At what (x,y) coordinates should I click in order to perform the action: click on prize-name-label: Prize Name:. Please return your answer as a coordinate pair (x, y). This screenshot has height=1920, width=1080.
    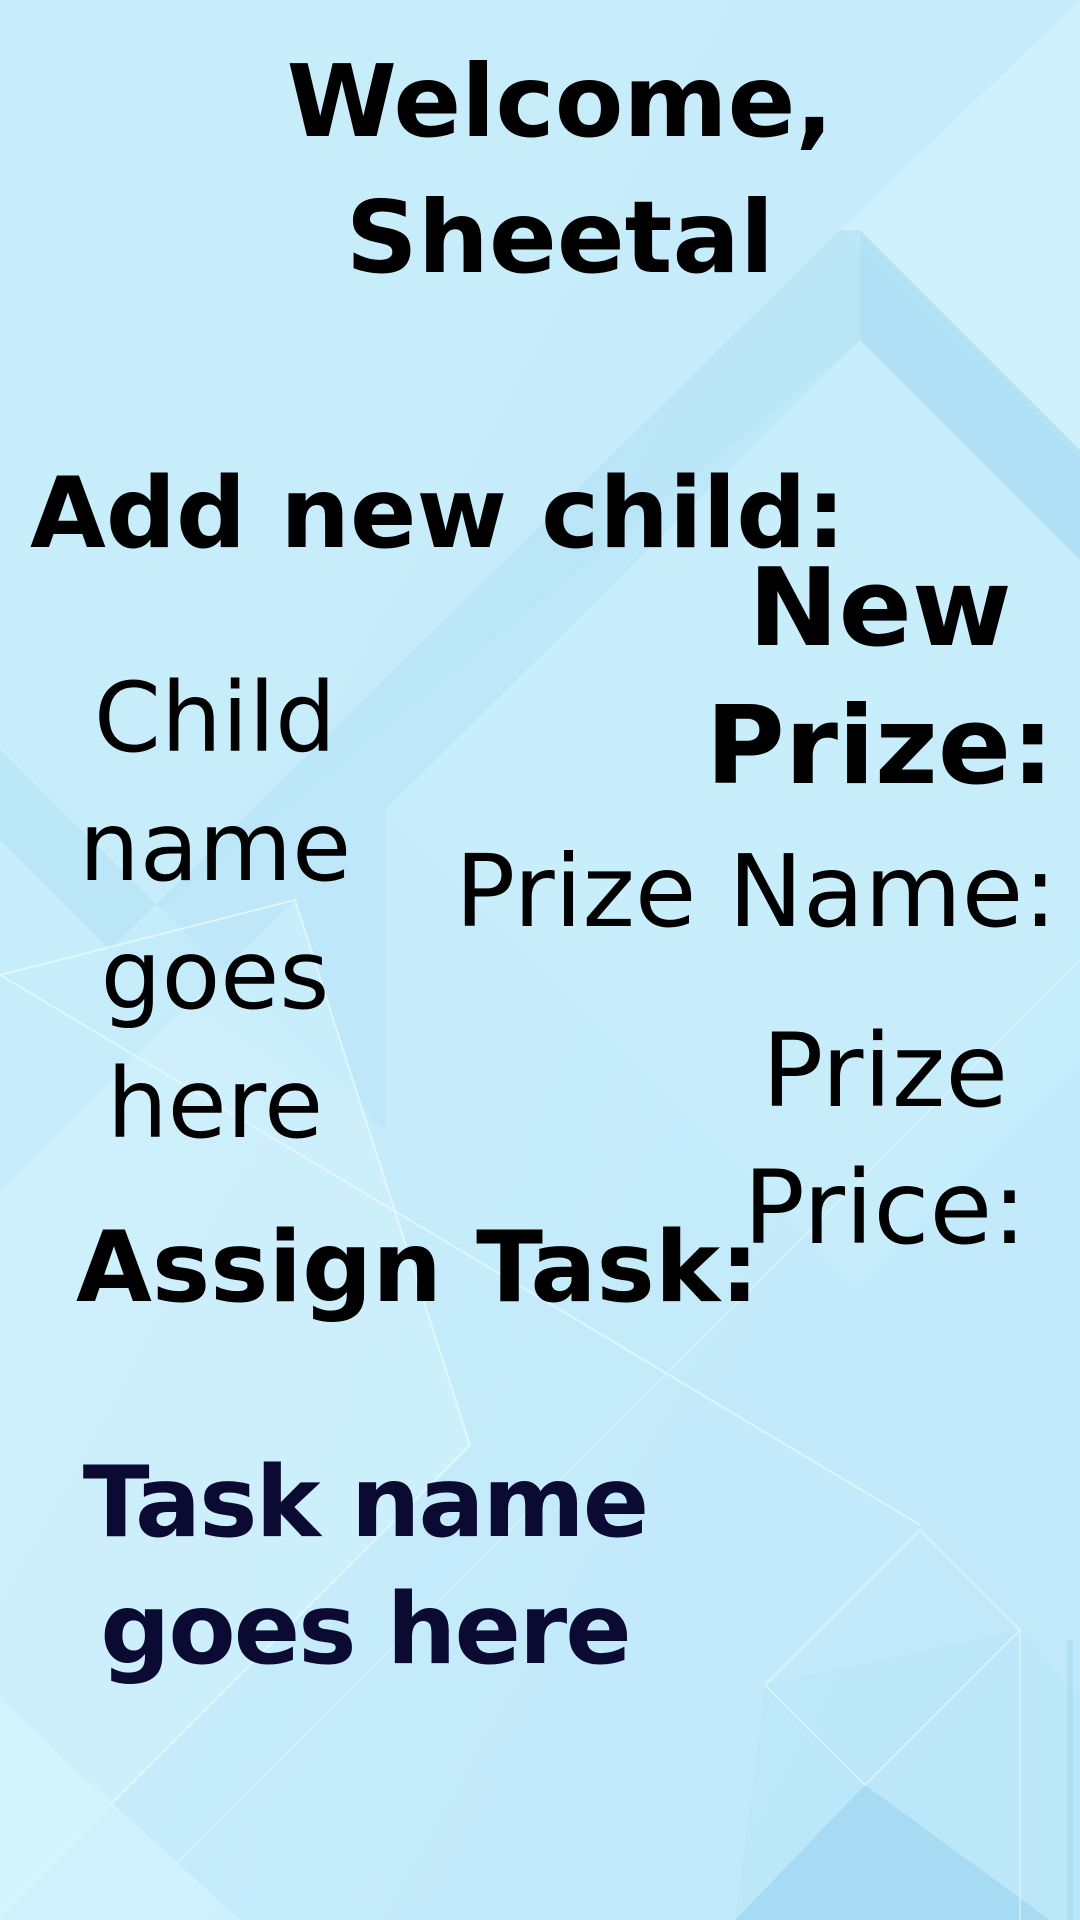
    Looking at the image, I should click on (756, 891).